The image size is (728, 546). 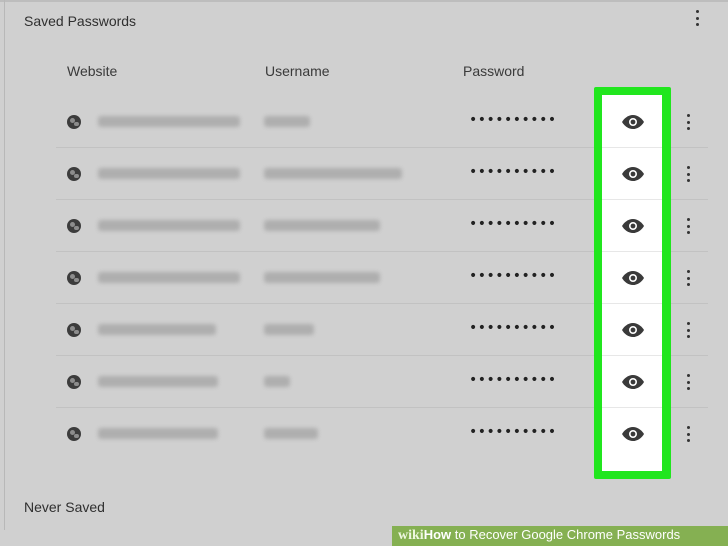 I want to click on watermark-brand: wiki, so click(x=411, y=535).